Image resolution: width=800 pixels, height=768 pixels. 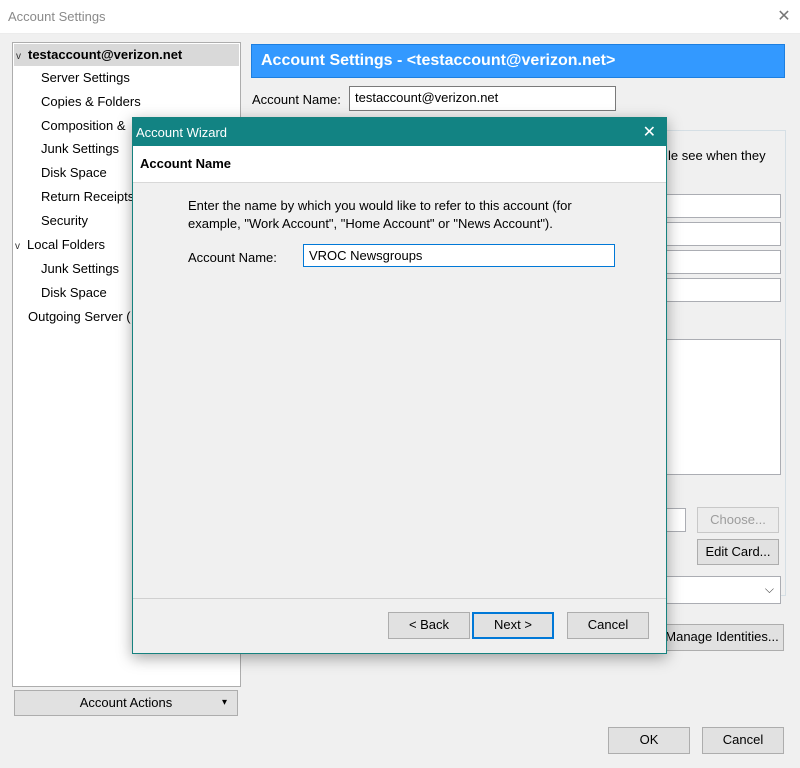 I want to click on tree-item-label: Composition &, so click(x=83, y=125).